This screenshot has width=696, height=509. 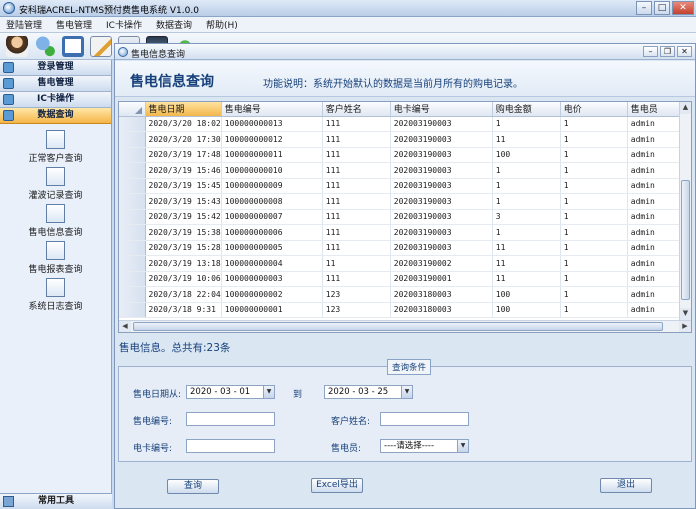 I want to click on seller-select: ----请选择---- ▼, so click(x=424, y=446).